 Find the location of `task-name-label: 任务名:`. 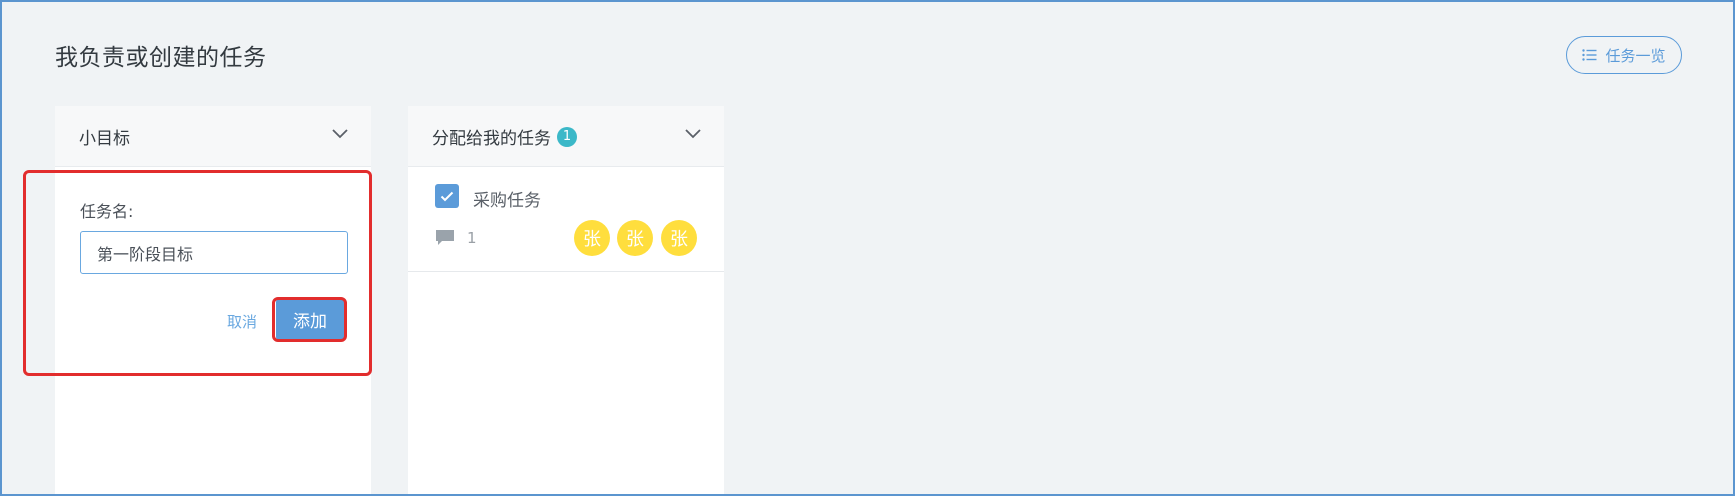

task-name-label: 任务名: is located at coordinates (107, 211).